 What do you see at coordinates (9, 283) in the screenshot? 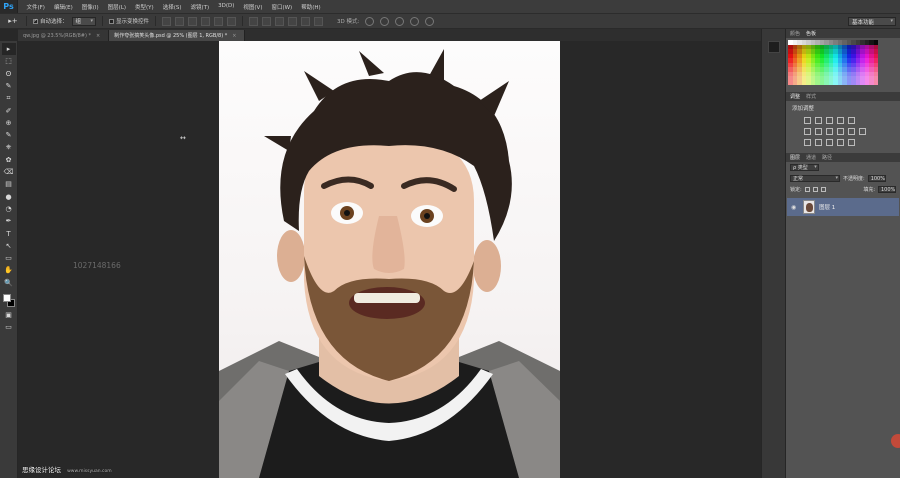
I see `zoom-tool-icon: 🔍` at bounding box center [9, 283].